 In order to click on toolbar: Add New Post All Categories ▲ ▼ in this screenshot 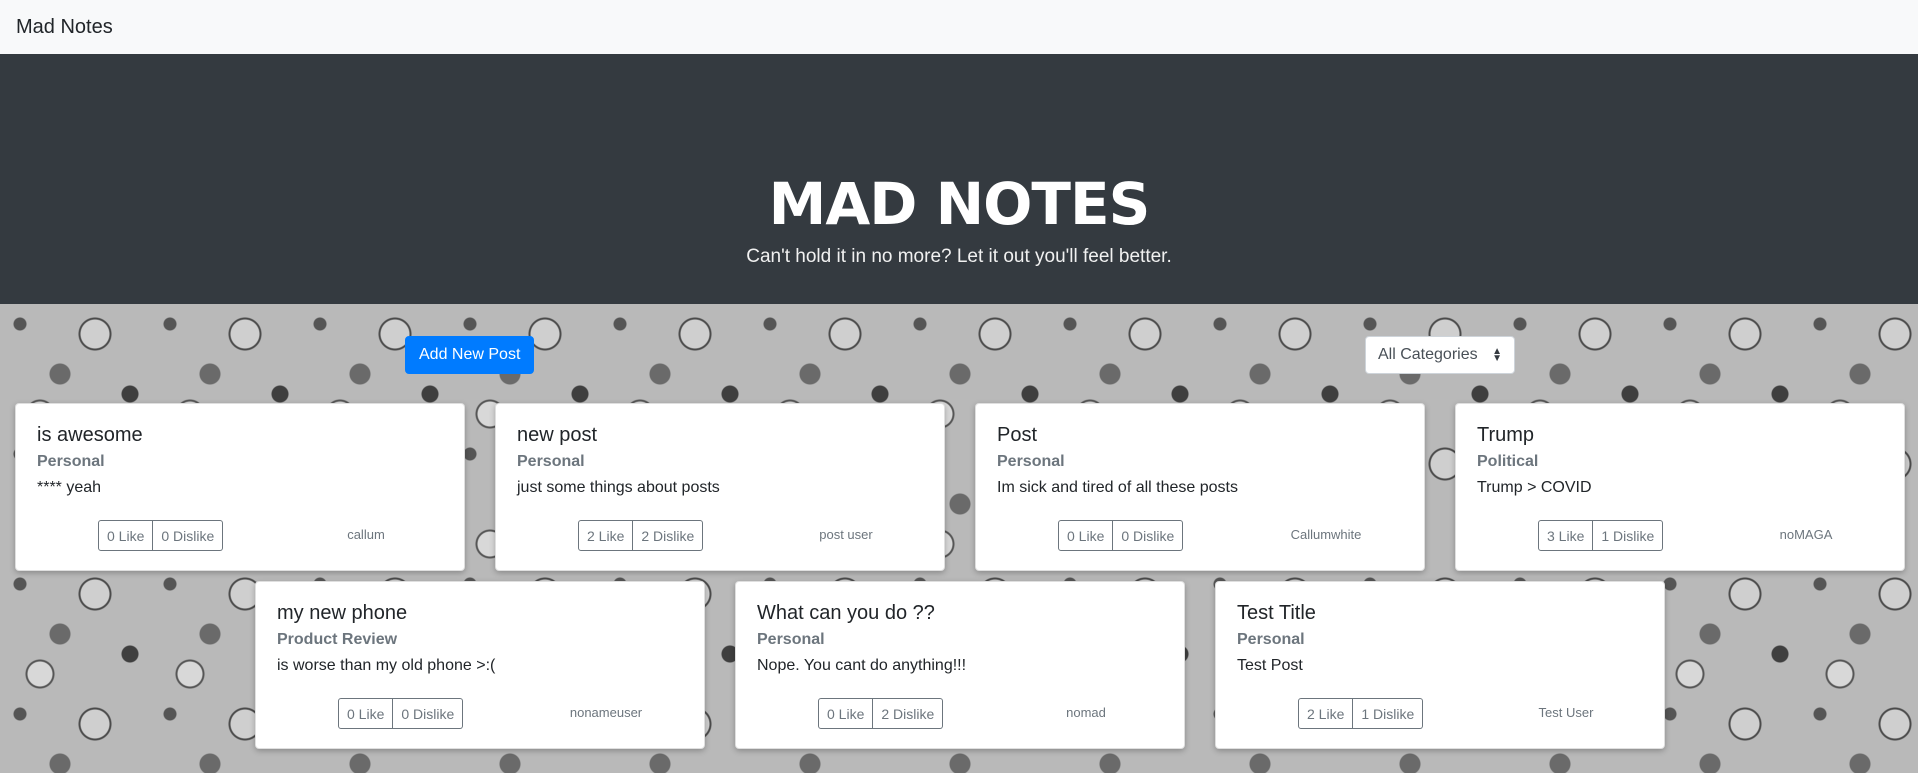, I will do `click(959, 354)`.